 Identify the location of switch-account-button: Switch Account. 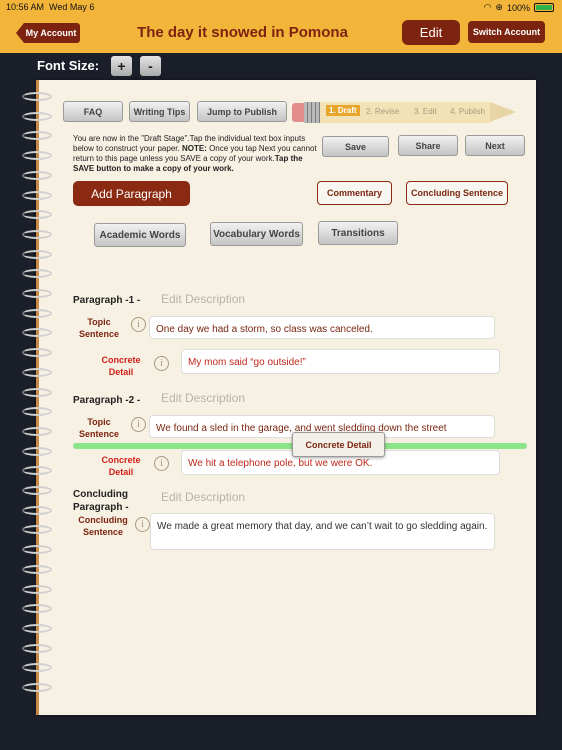
(506, 32).